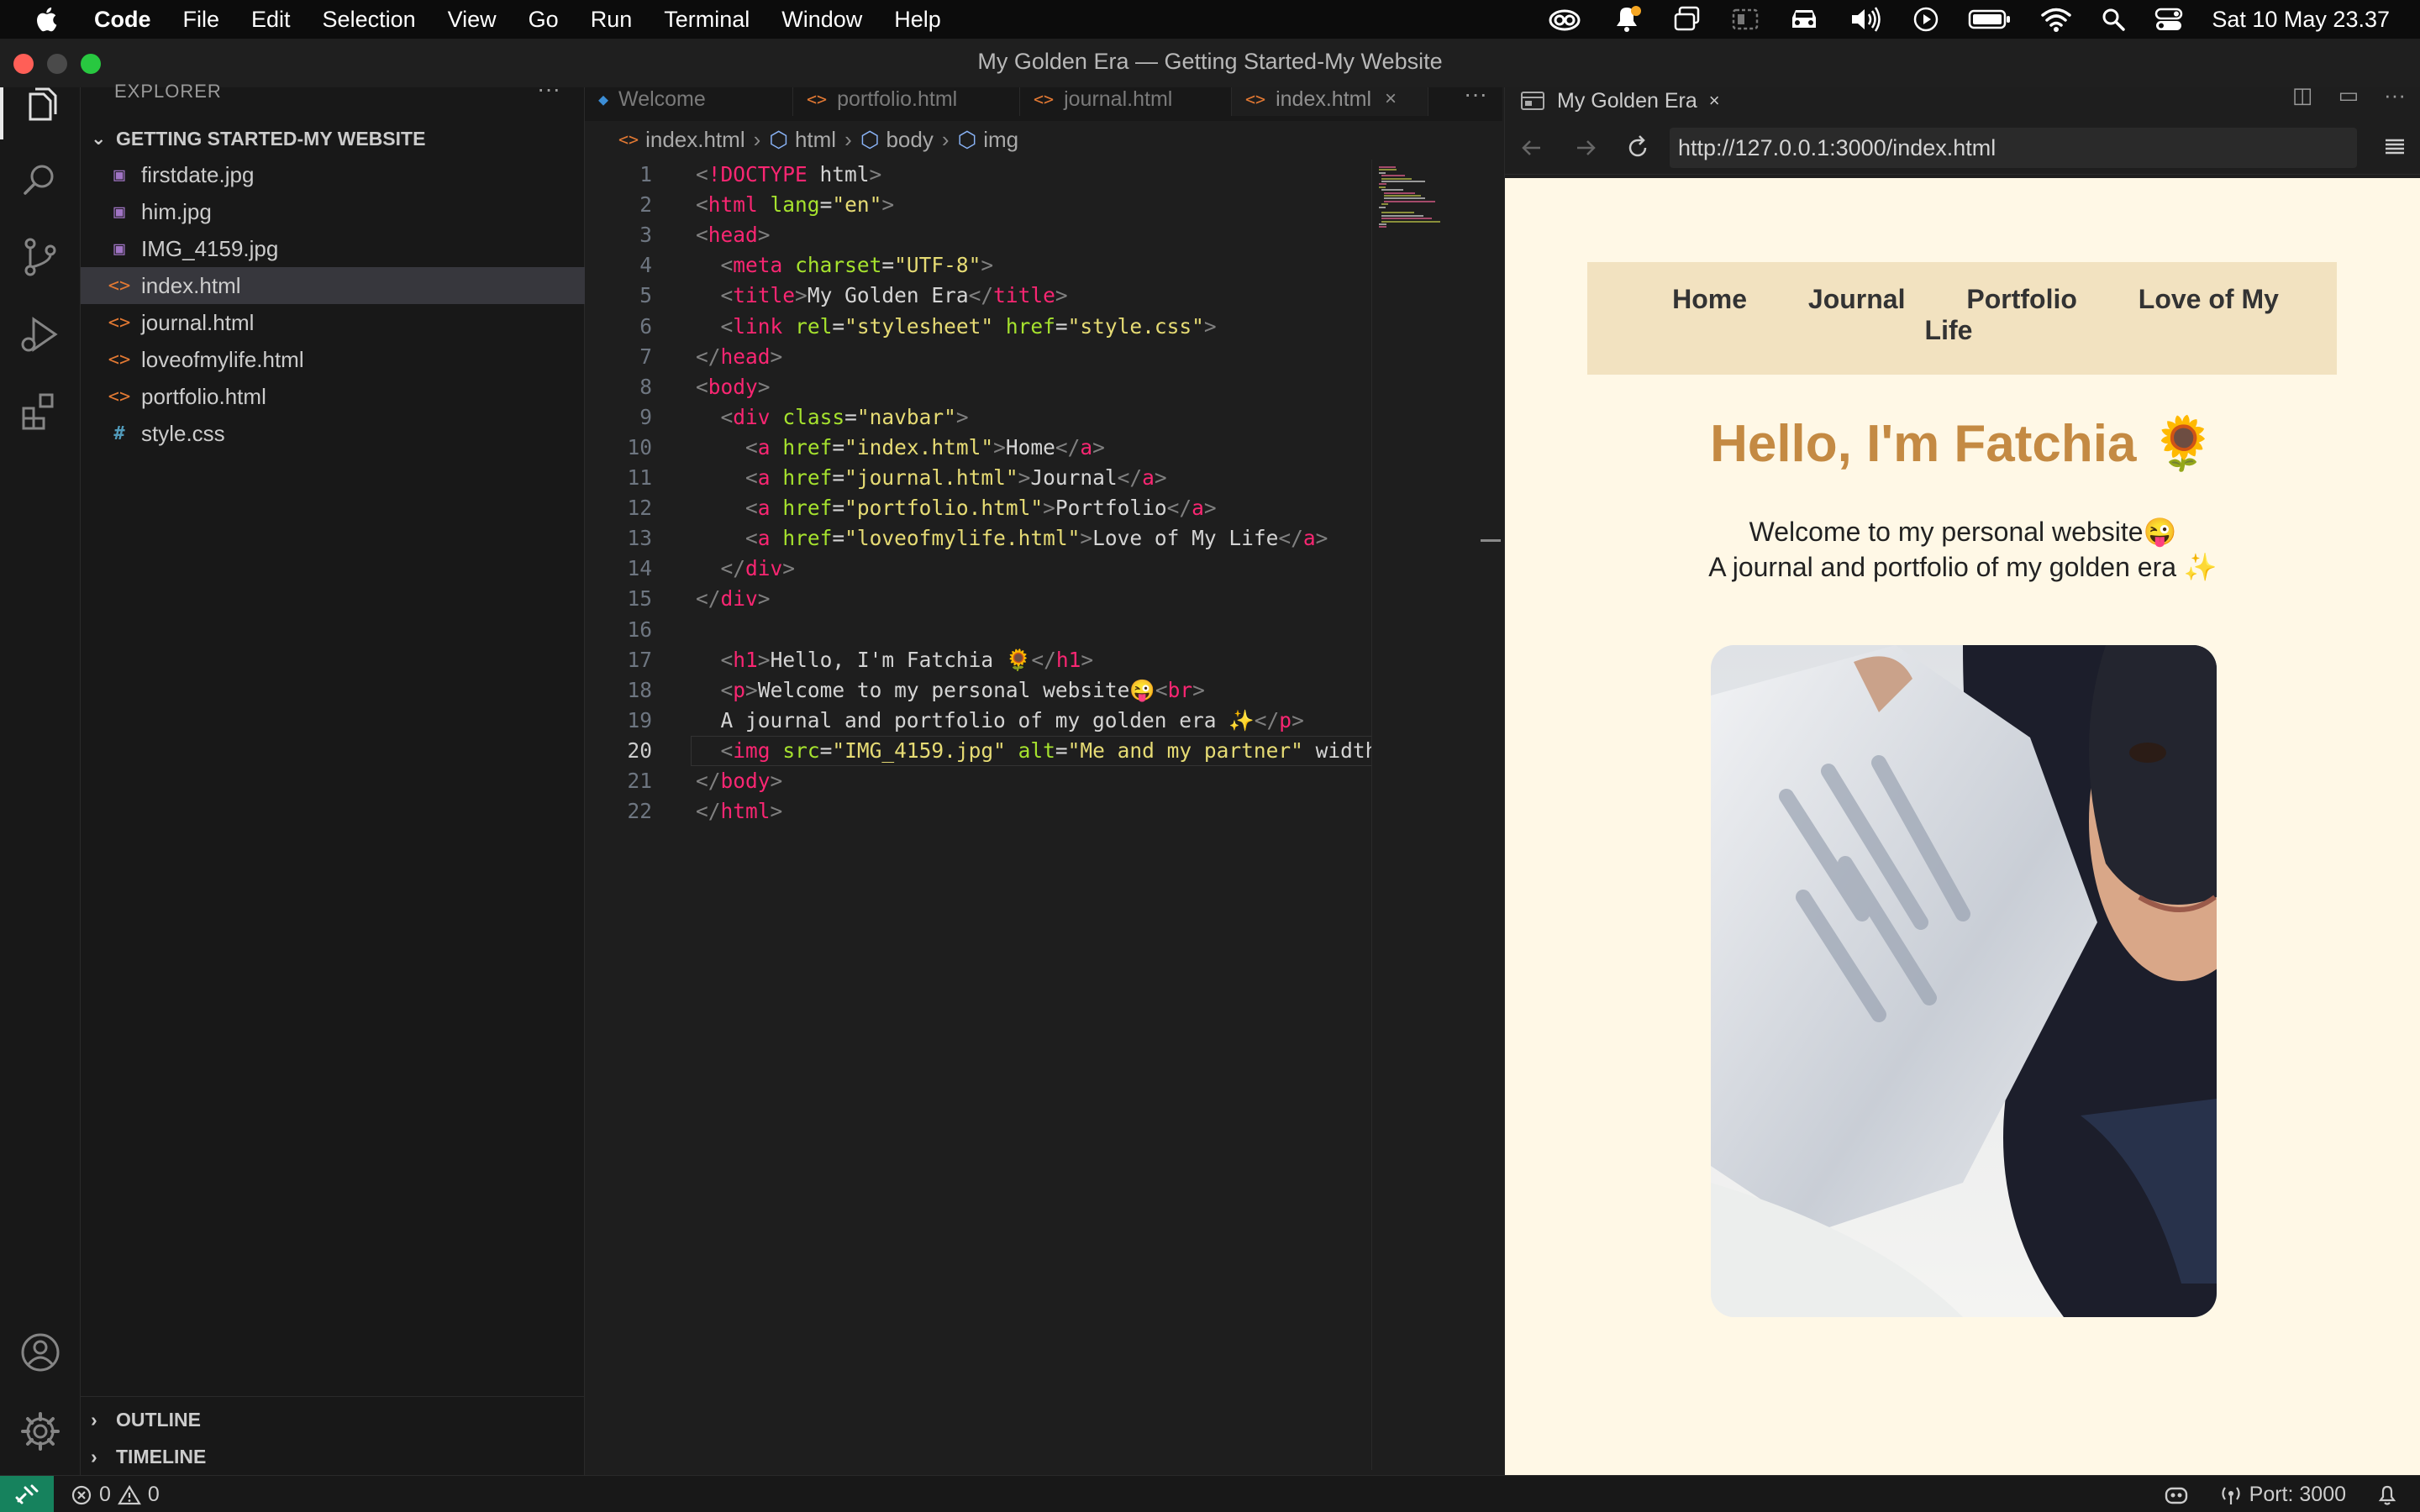 Image resolution: width=2420 pixels, height=1512 pixels. What do you see at coordinates (40, 411) in the screenshot?
I see `extensions-icon` at bounding box center [40, 411].